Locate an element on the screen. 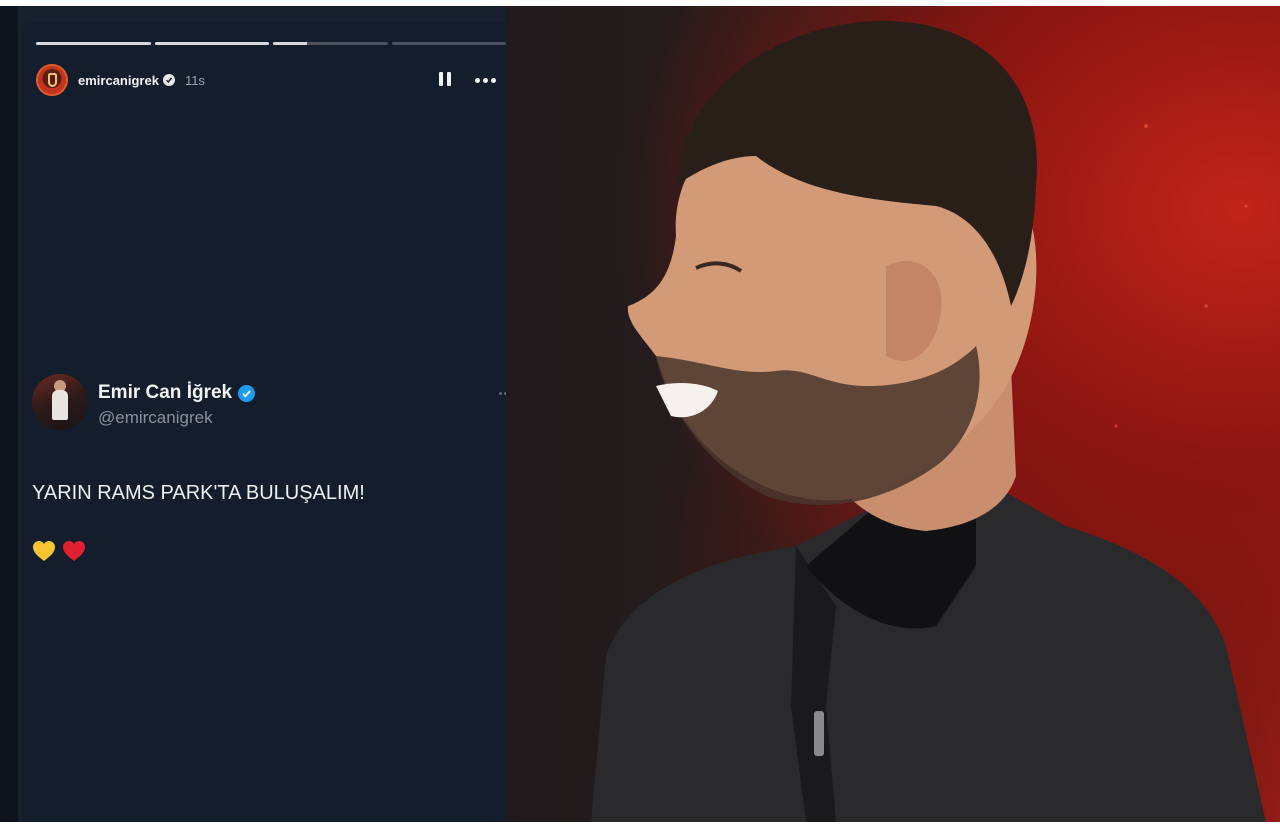 This screenshot has height=828, width=1280. tweet-display-name-row: Emir Can İğrek is located at coordinates (177, 393).